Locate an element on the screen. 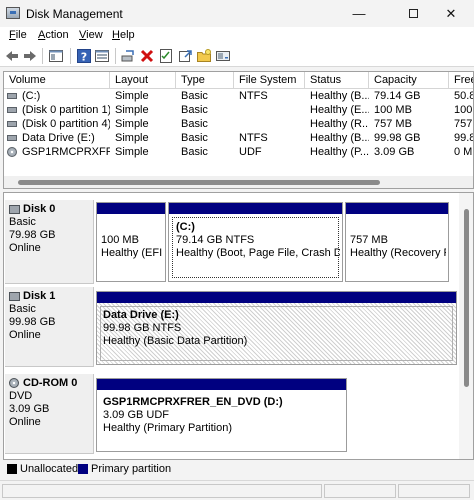 Image resolution: width=474 pixels, height=500 pixels. column-header-free: Free is located at coordinates (461, 80).